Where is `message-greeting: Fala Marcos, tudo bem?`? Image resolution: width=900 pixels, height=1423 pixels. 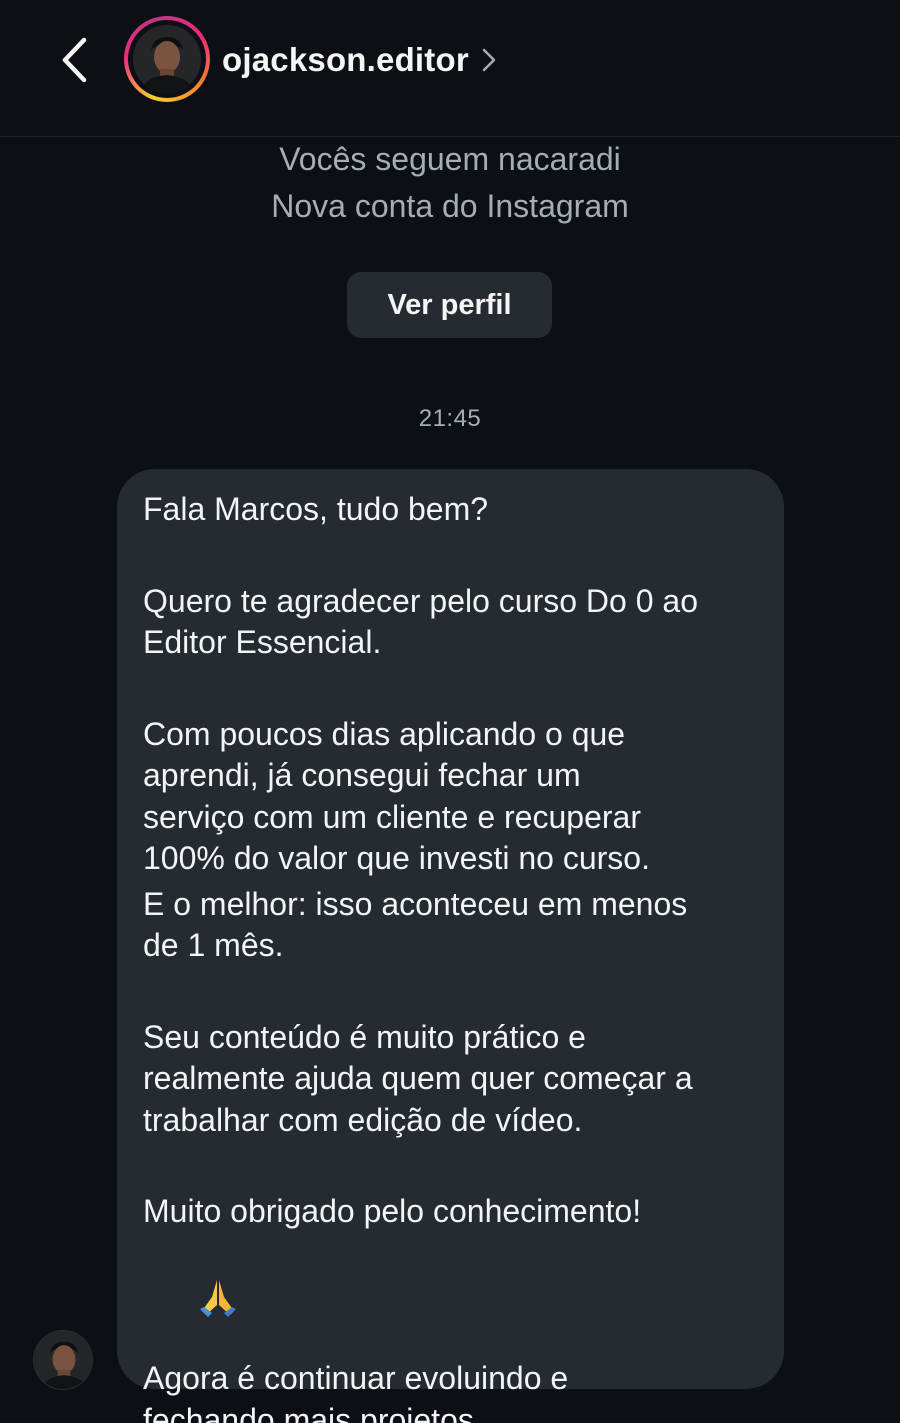
message-greeting: Fala Marcos, tudo bem? is located at coordinates (316, 509).